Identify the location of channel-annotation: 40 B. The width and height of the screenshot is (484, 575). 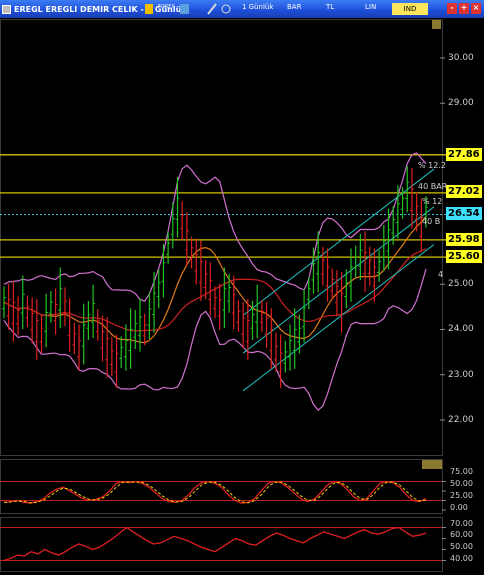
(431, 221).